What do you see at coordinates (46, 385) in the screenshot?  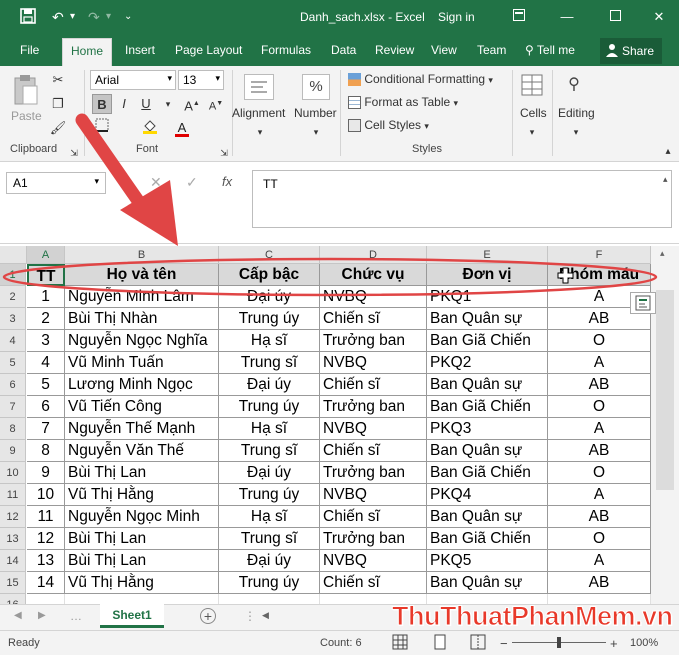 I see `table-cell-tt: 5` at bounding box center [46, 385].